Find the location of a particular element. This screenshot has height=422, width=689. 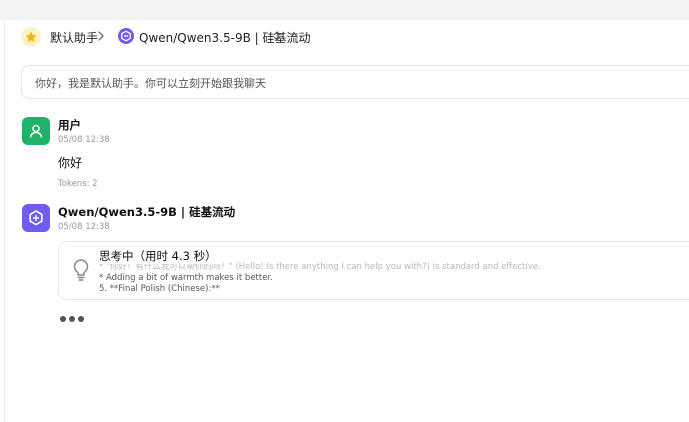

star-icon is located at coordinates (31, 37).